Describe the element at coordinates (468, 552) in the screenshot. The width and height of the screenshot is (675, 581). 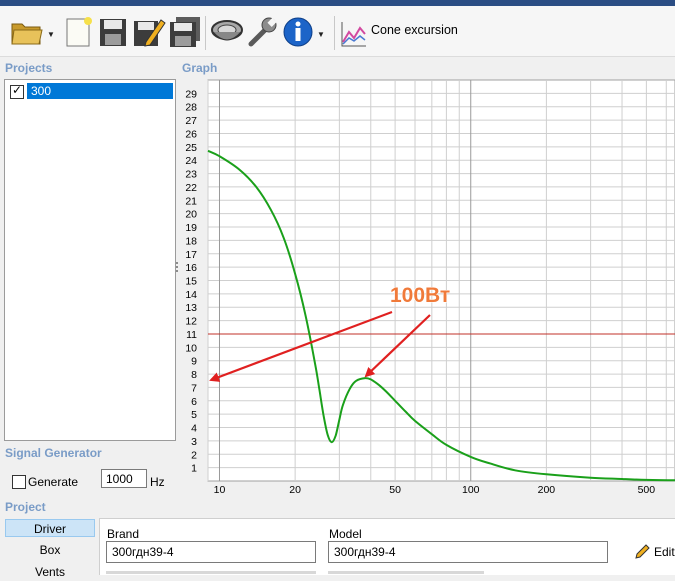
I see `model-field` at that location.